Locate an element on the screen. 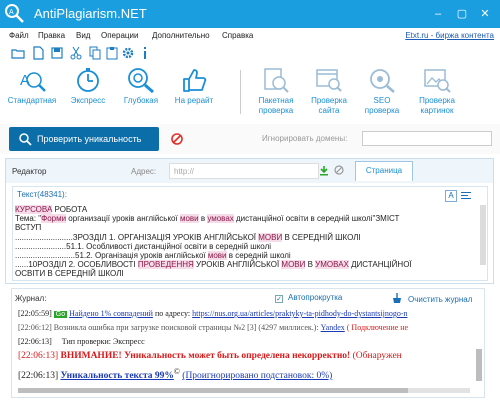 The image size is (500, 419). ignored-substitutions-link: (Проигнорировано подстановок: 0%) is located at coordinates (257, 376).